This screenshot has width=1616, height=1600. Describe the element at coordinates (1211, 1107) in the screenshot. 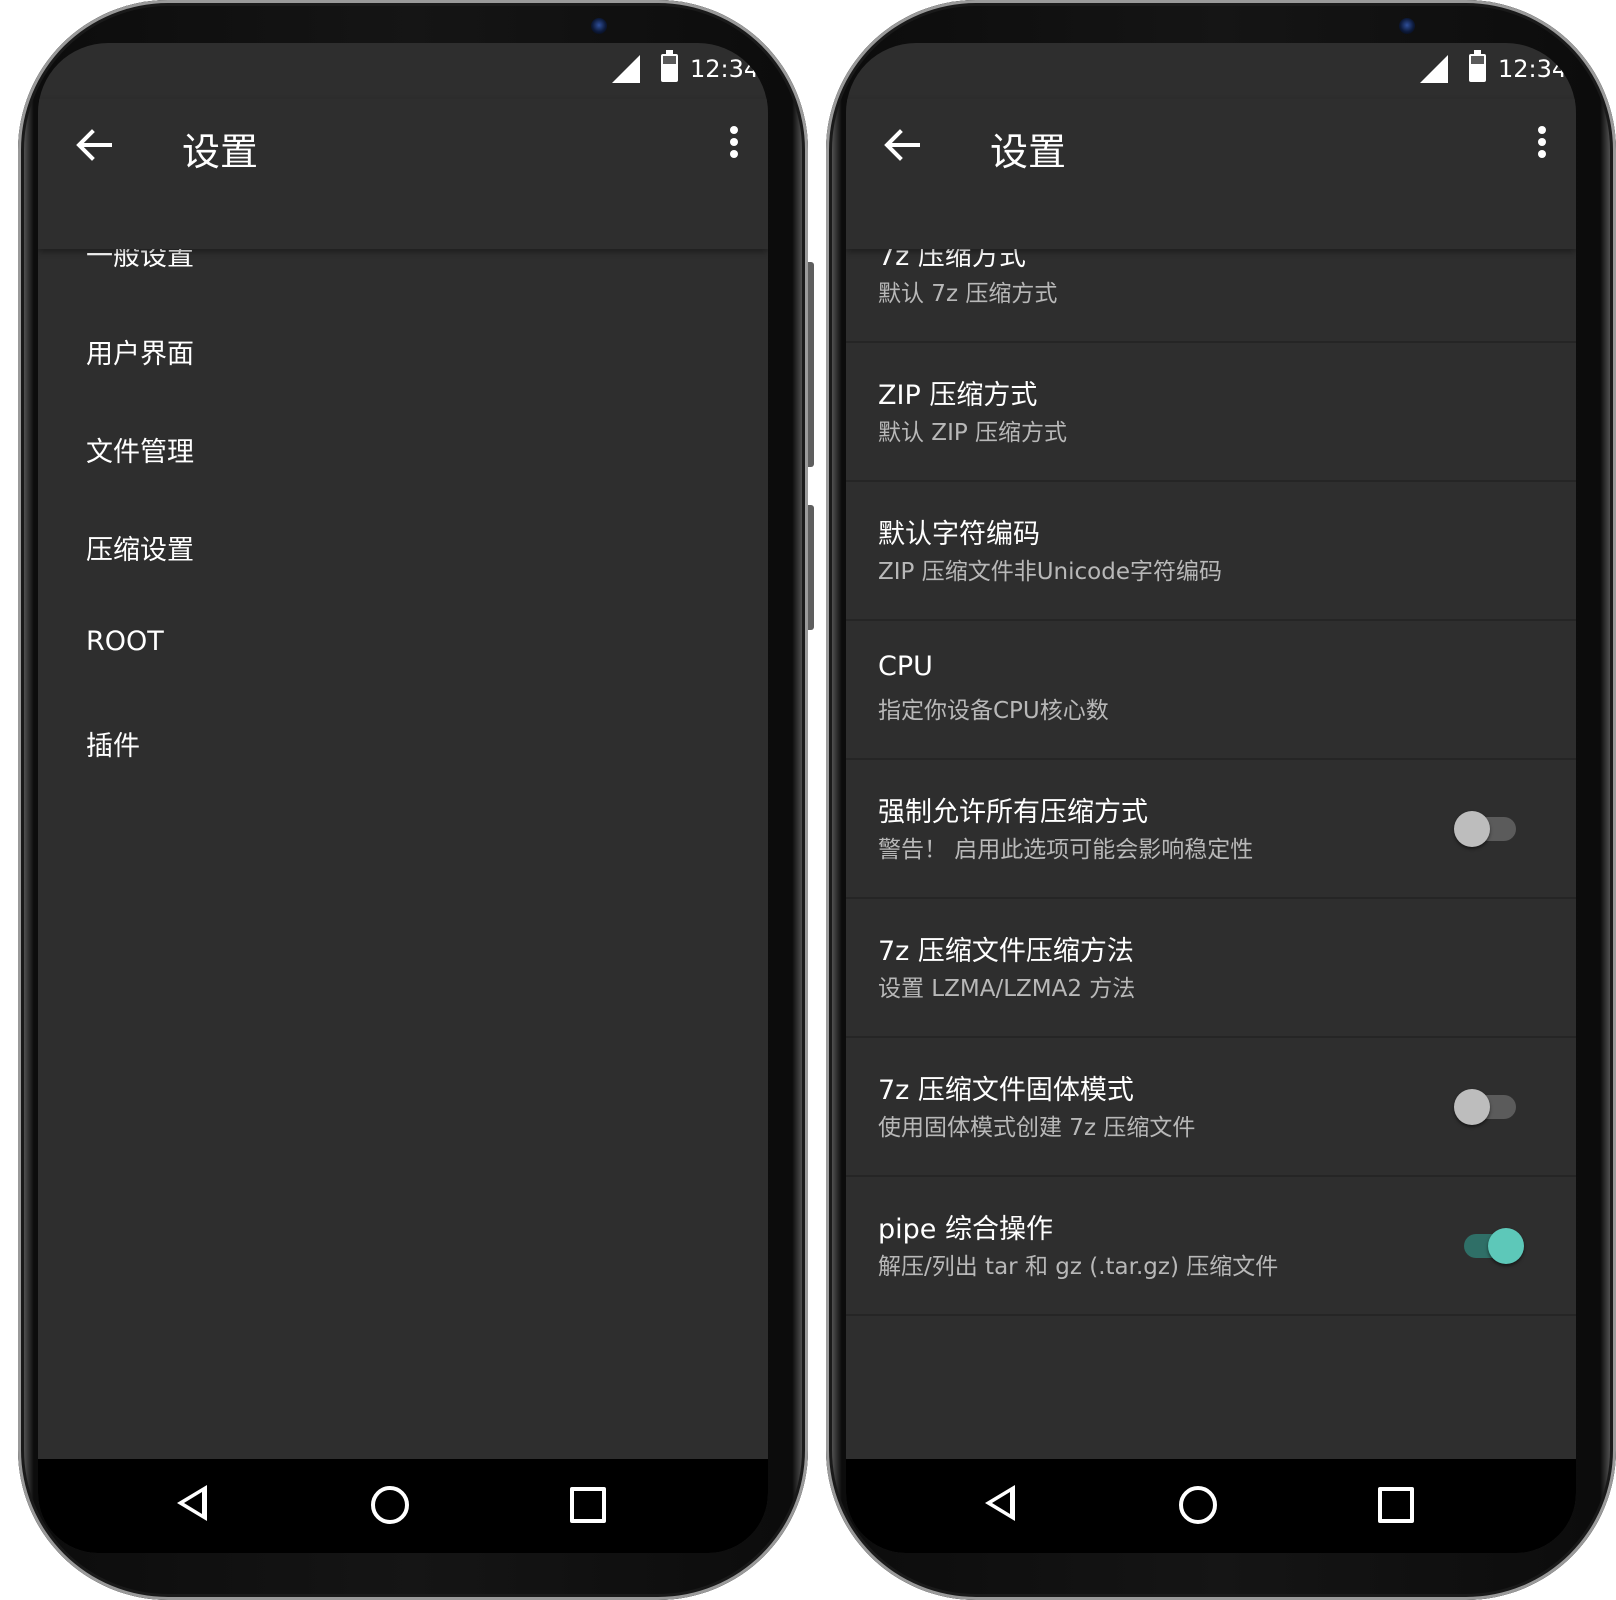

I see `pref-7z-solid-mode: 7z 压缩文件固体模式 使用固体模式创建 7z 压缩文件` at that location.